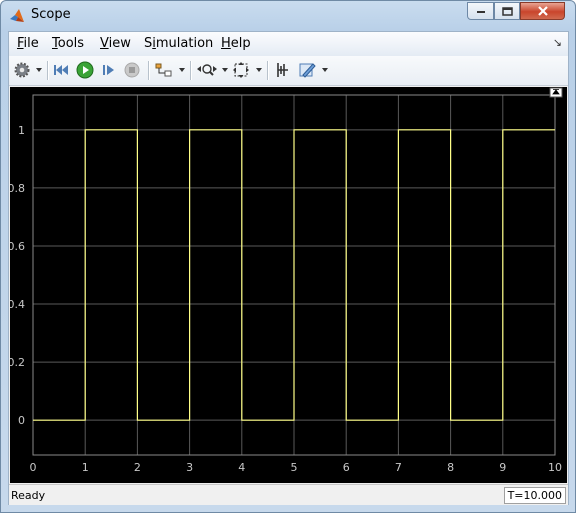  I want to click on minimize-icon, so click(480, 12).